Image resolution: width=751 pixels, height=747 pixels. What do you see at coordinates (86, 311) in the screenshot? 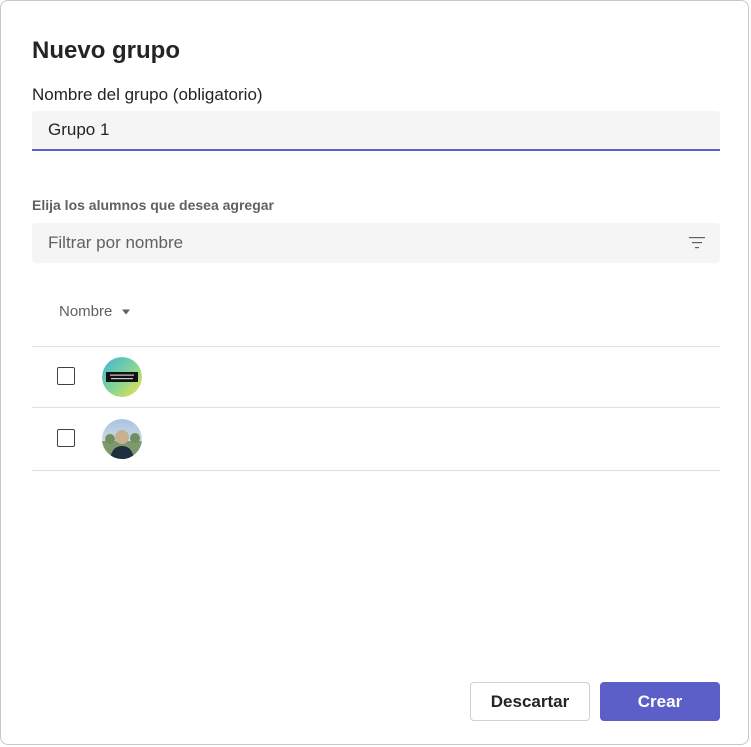
I see `column-header-label: Nombre` at bounding box center [86, 311].